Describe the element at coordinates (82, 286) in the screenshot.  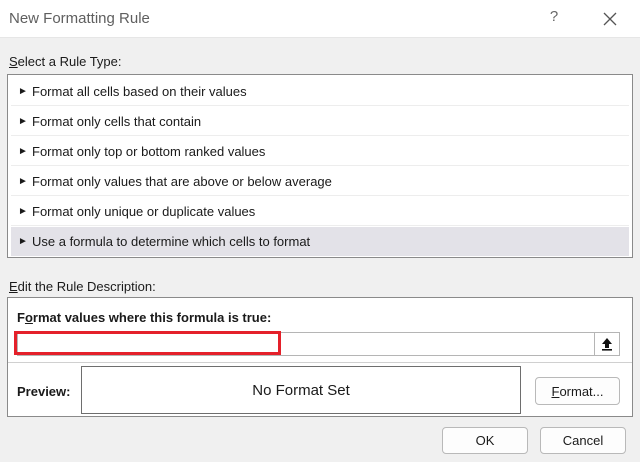
I see `rule-description-label: Edit the Rule Description:` at that location.